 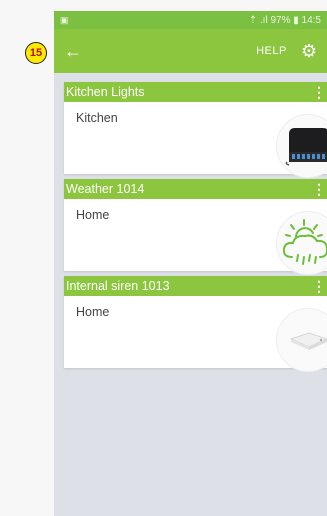 What do you see at coordinates (195, 92) in the screenshot?
I see `device-card-header: Kitchen Lights ⋮` at bounding box center [195, 92].